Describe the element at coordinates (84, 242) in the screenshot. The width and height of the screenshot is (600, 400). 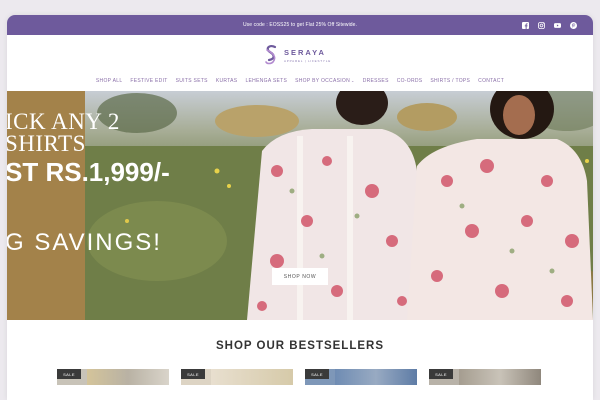
I see `hero-savings: G SAVINGS!` at that location.